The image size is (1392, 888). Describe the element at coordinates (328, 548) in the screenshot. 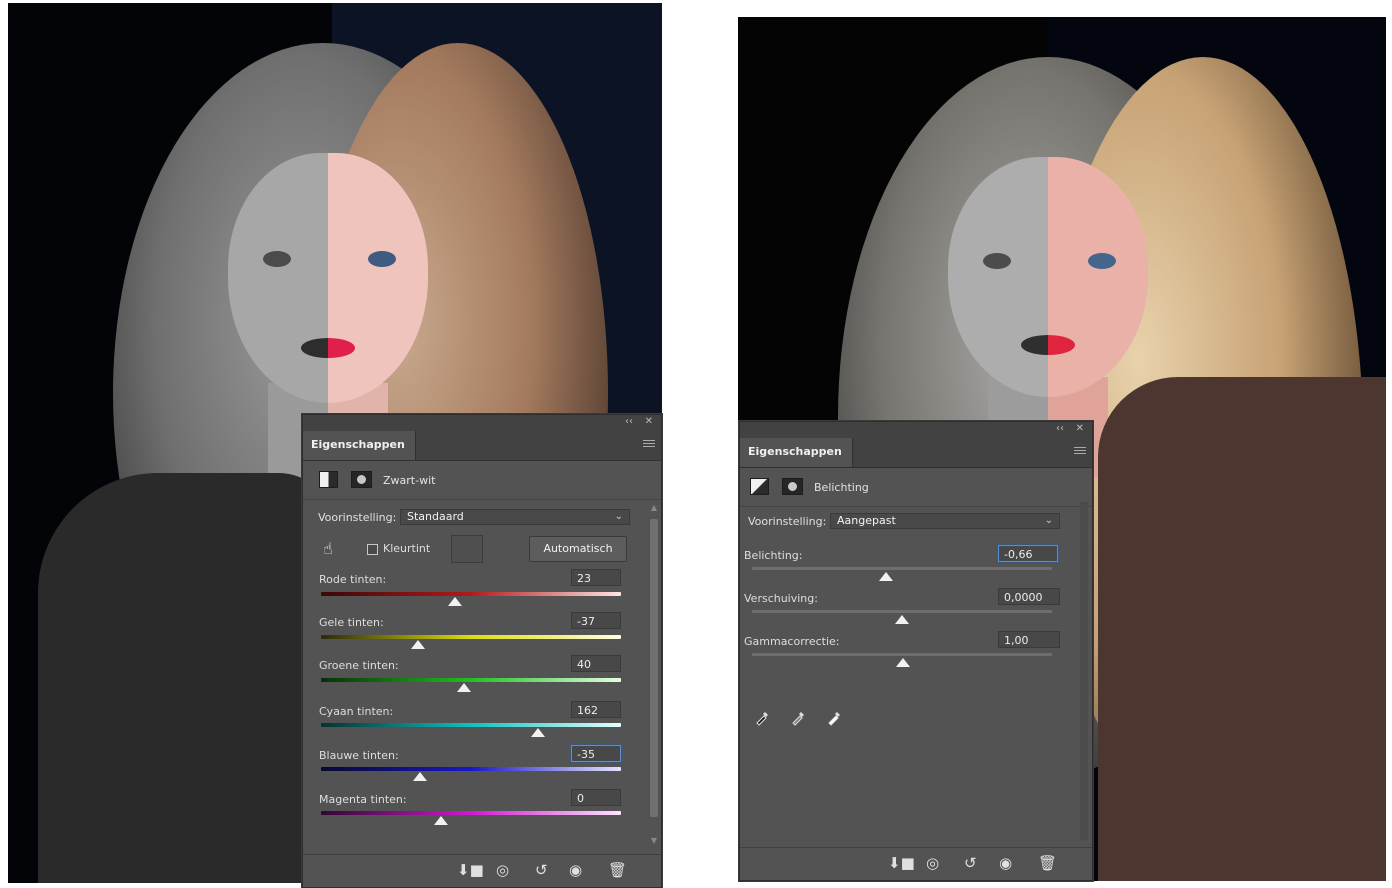

I see `targeted-adjustment-hand-icon: ☝` at that location.